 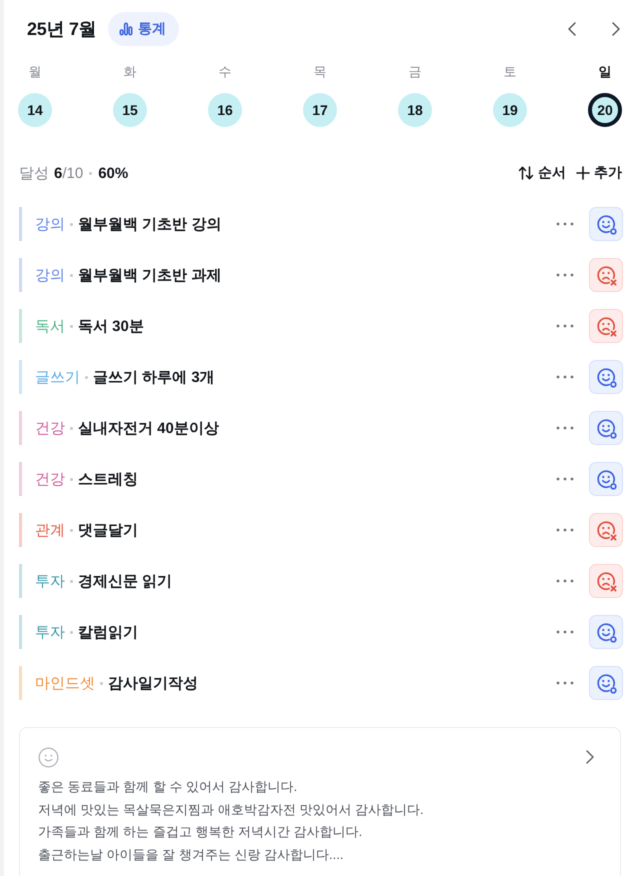 What do you see at coordinates (320, 72) in the screenshot?
I see `weekday-label: 목` at bounding box center [320, 72].